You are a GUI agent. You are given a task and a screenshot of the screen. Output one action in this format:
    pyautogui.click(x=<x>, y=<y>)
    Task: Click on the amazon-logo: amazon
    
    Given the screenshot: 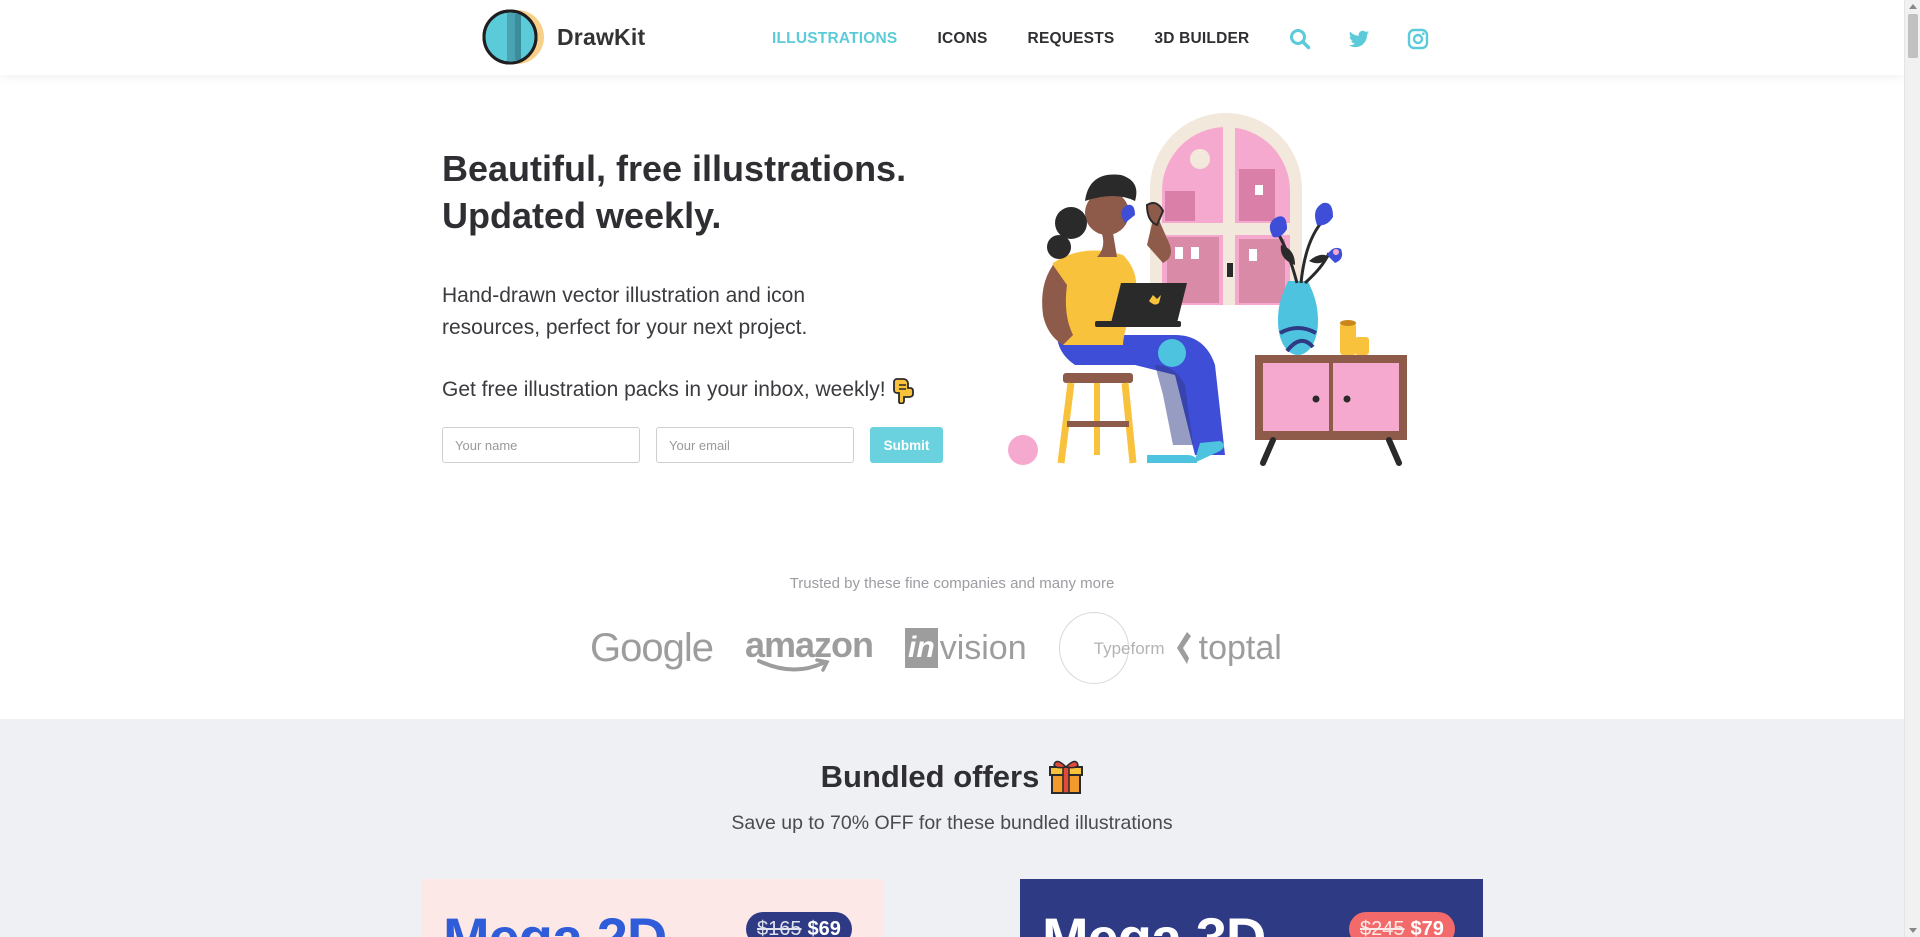 What is the action you would take?
    pyautogui.click(x=809, y=648)
    